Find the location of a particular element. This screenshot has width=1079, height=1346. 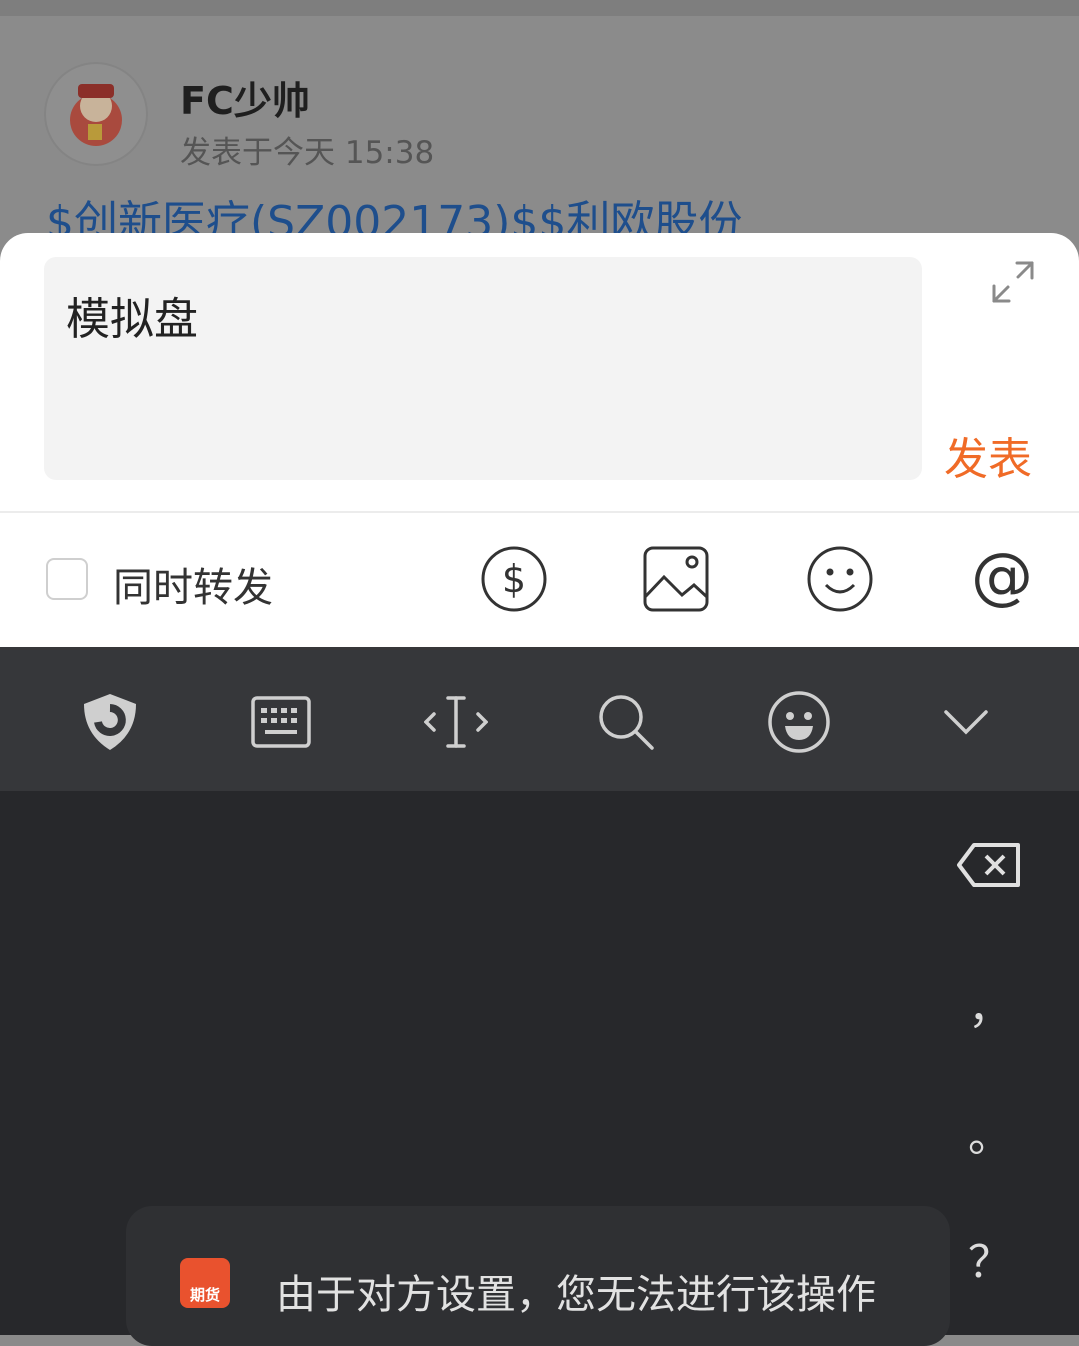

comma-key: ， is located at coordinates (990, 1004).